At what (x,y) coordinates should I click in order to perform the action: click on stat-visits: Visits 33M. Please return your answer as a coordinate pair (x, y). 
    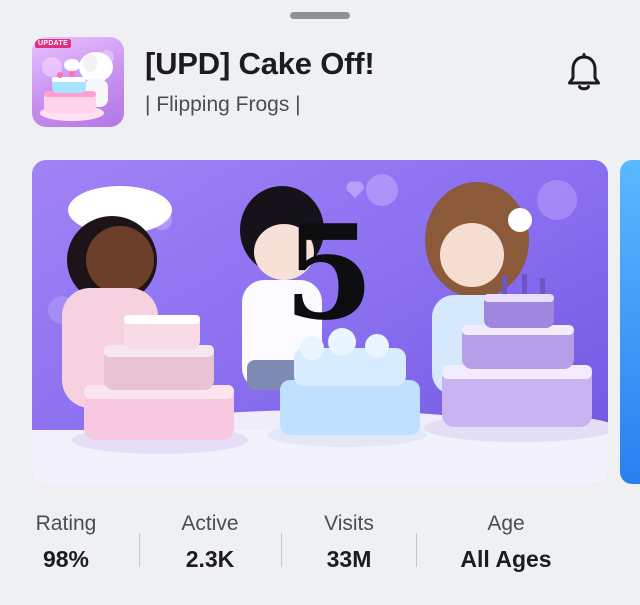
    Looking at the image, I should click on (349, 542).